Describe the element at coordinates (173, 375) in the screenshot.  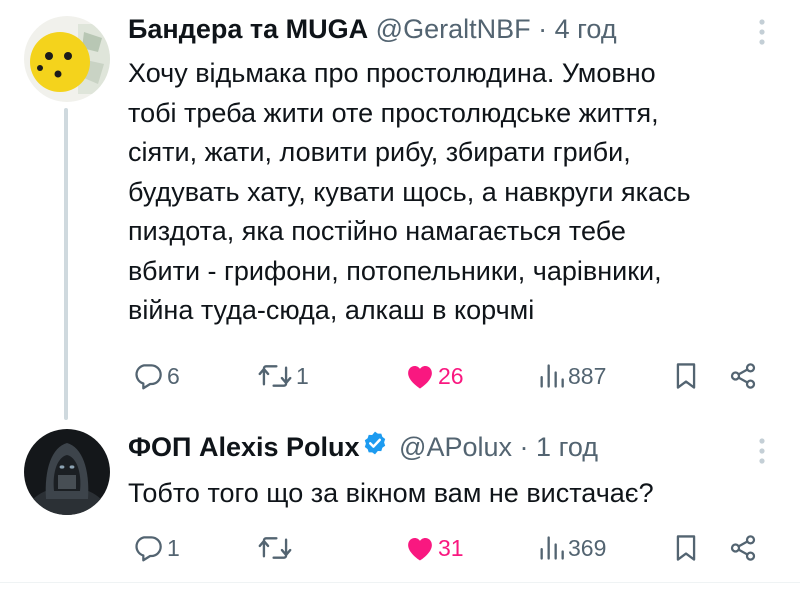
I see `reply-count: 6` at that location.